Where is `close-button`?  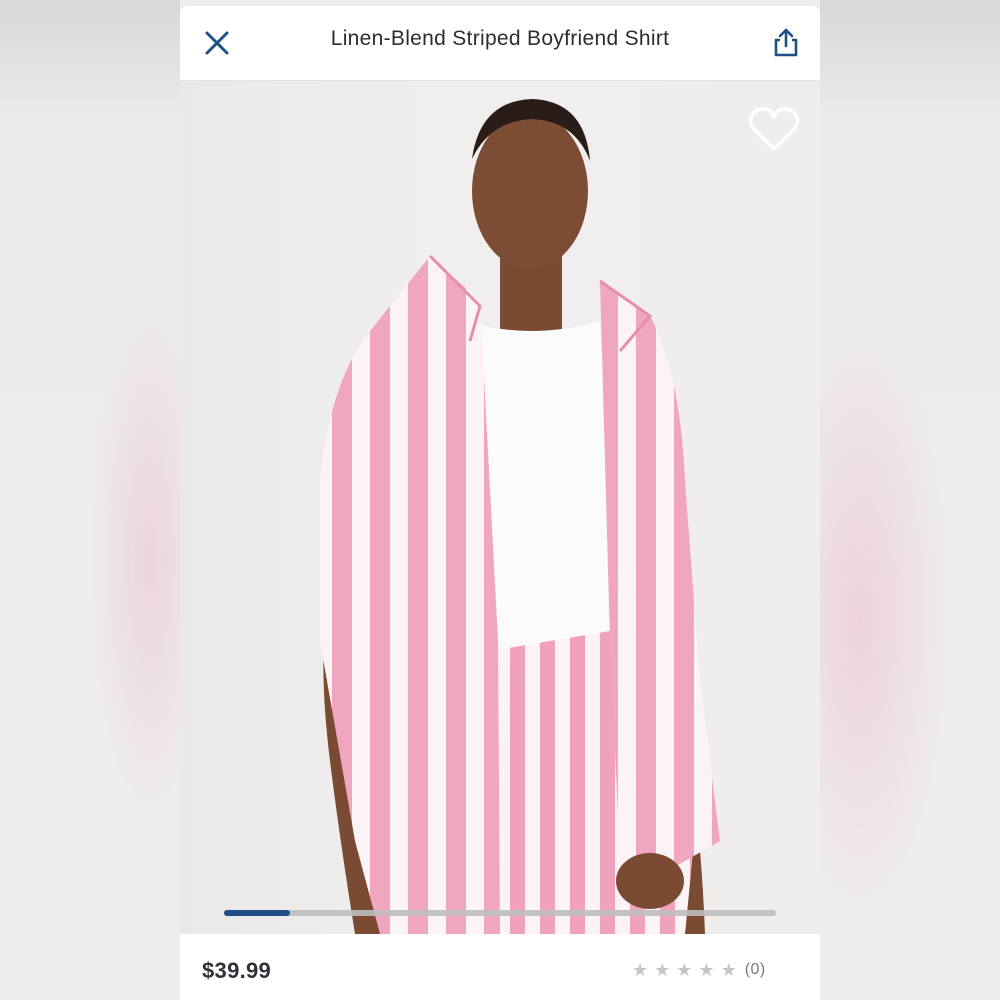
close-button is located at coordinates (217, 43).